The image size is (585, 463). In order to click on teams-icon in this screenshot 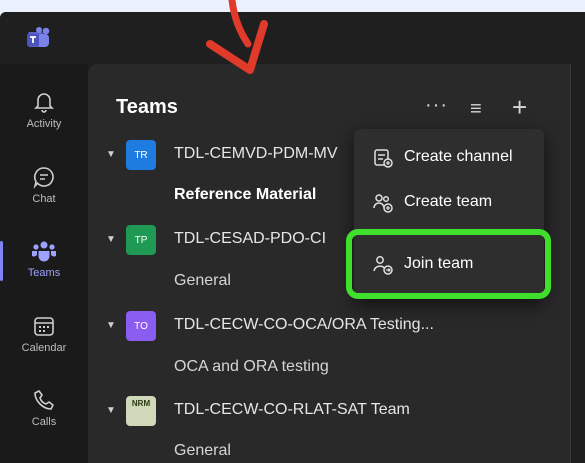, I will do `click(44, 251)`.